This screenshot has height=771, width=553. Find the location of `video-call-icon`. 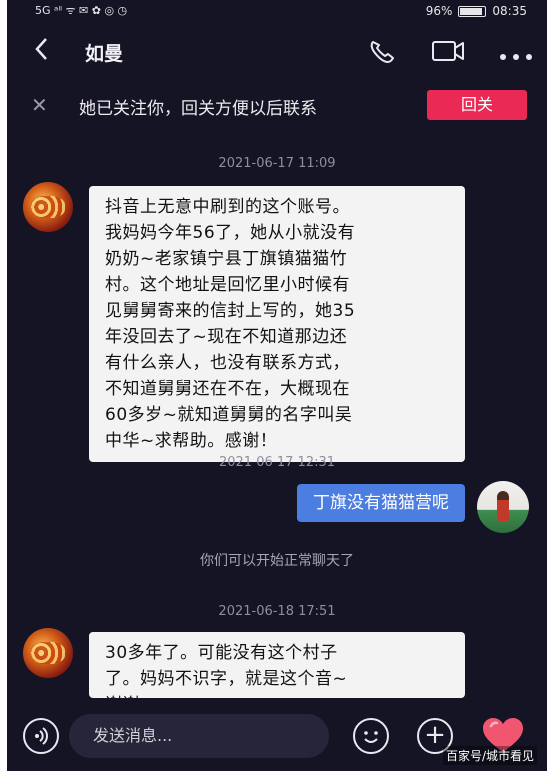

video-call-icon is located at coordinates (449, 53).